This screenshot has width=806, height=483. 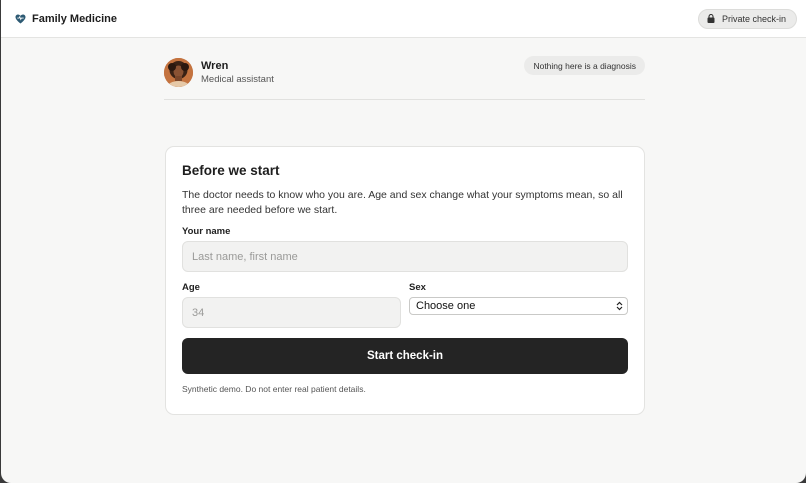 I want to click on assistant-name: Wren, so click(x=215, y=65).